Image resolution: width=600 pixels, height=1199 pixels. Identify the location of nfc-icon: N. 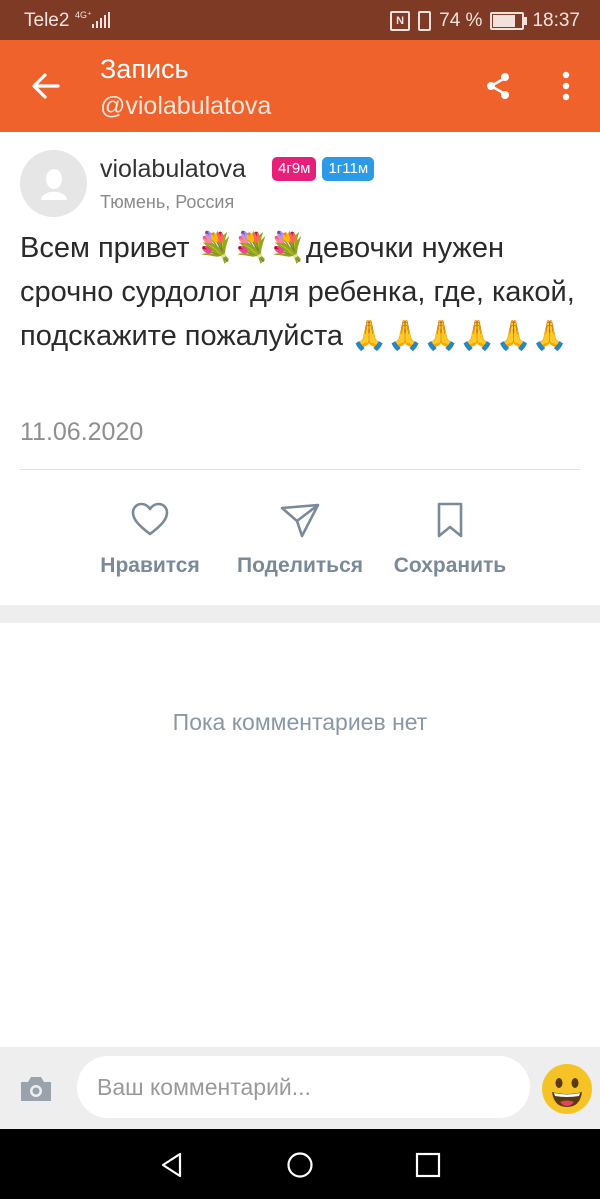
(400, 21).